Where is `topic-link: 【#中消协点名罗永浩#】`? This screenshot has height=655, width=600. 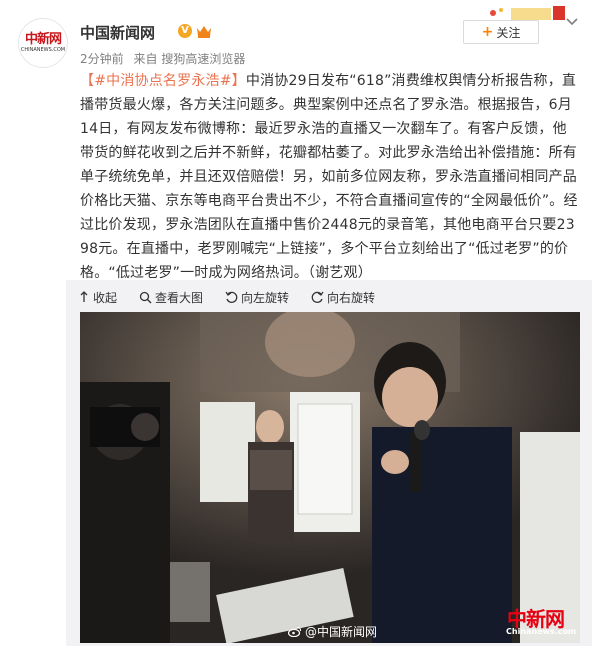 topic-link: 【#中消协点名罗永浩#】 is located at coordinates (163, 81).